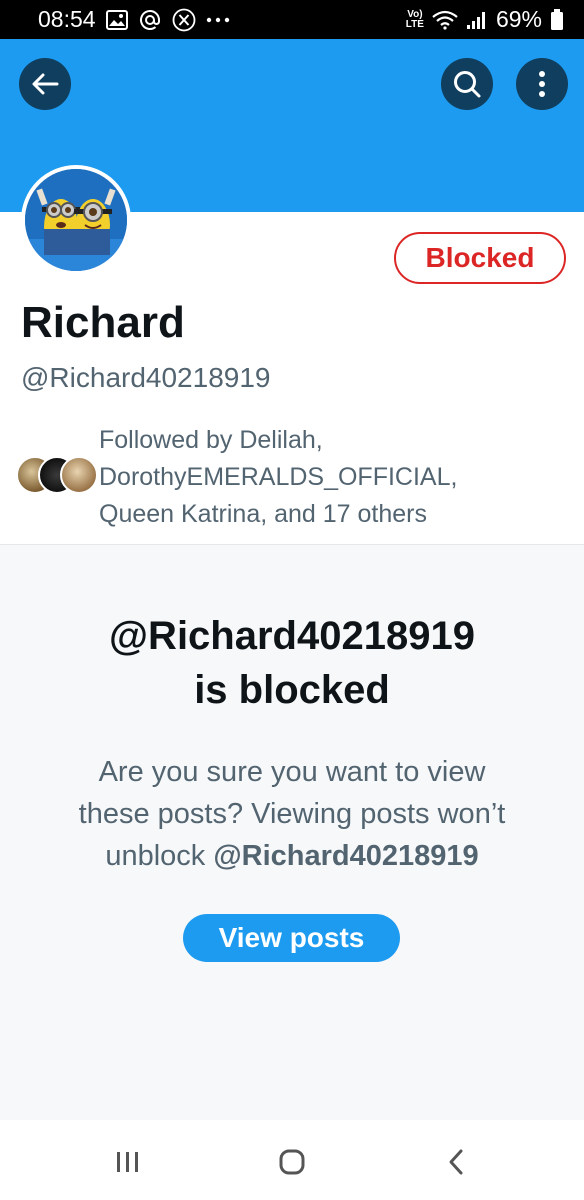 This screenshot has height=1200, width=584. I want to click on system-nav-bar, so click(292, 1160).